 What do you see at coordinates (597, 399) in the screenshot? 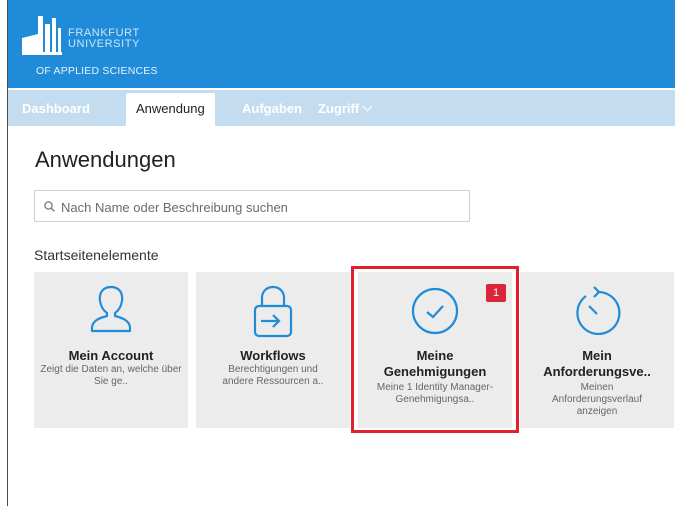
I see `tile-description-line-2: Anforderungsverlauf` at bounding box center [597, 399].